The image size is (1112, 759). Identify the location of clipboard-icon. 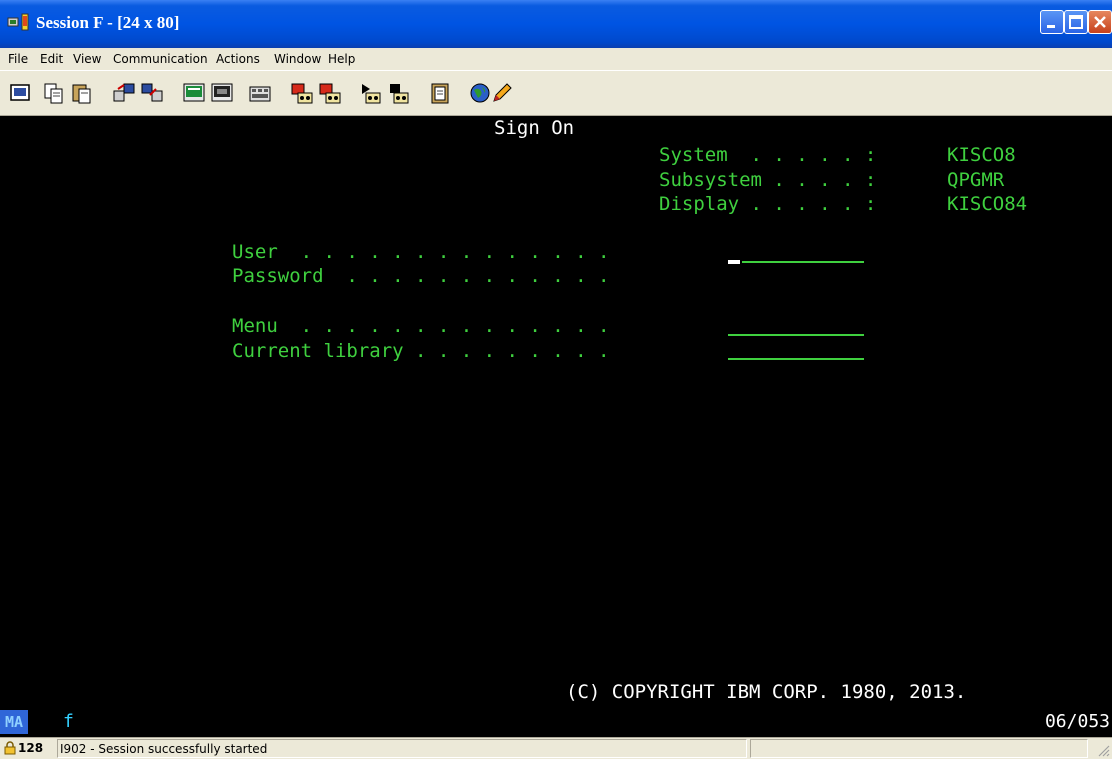
(440, 93).